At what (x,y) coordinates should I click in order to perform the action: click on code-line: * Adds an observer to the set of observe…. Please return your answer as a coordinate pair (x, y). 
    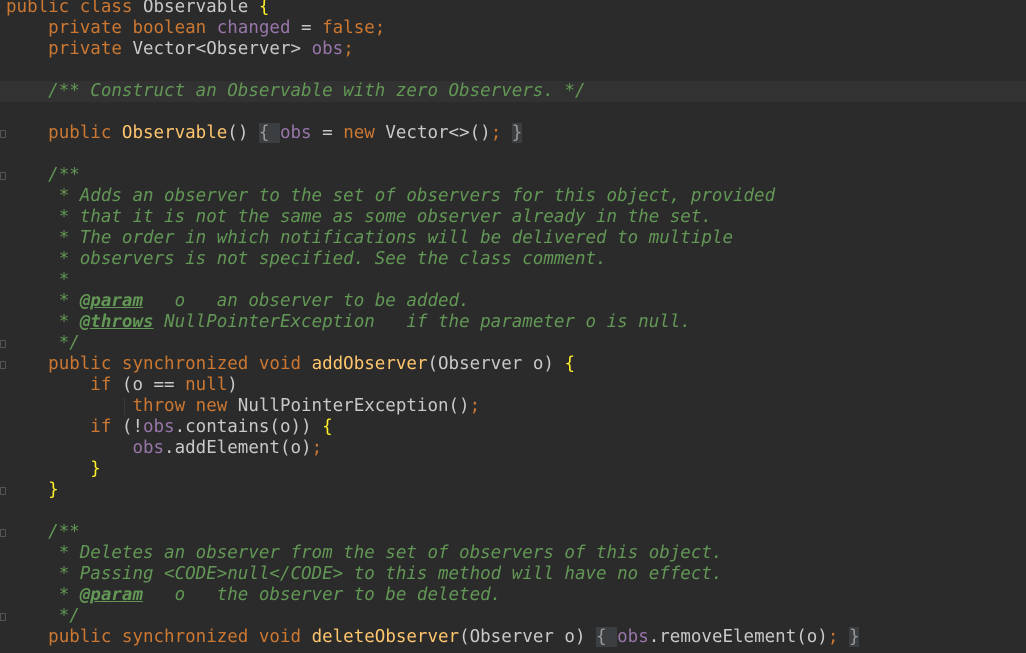
    Looking at the image, I should click on (390, 196).